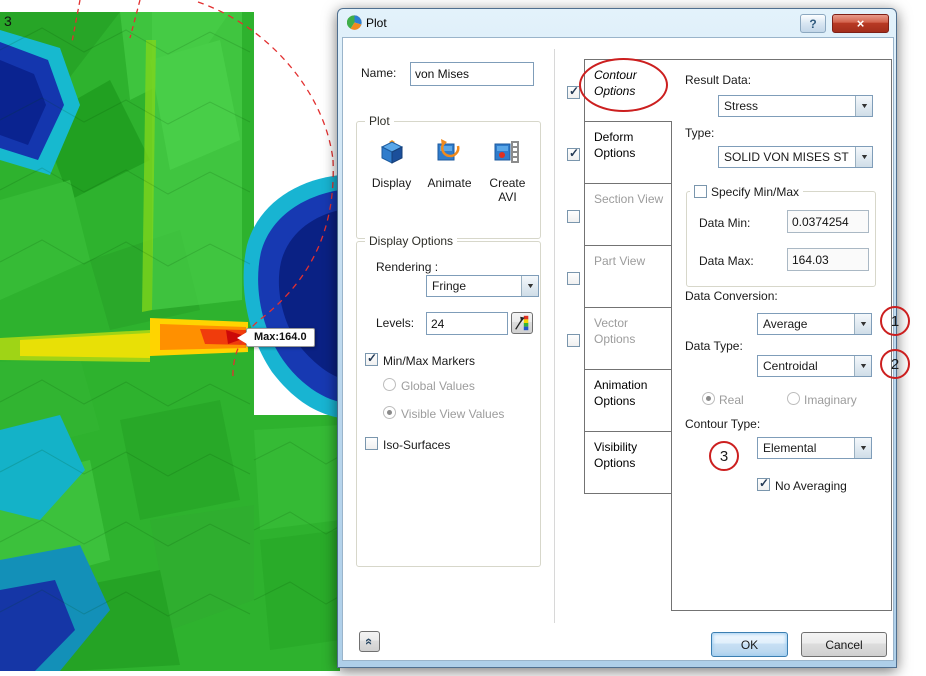  What do you see at coordinates (391, 171) in the screenshot?
I see `display-button: Display` at bounding box center [391, 171].